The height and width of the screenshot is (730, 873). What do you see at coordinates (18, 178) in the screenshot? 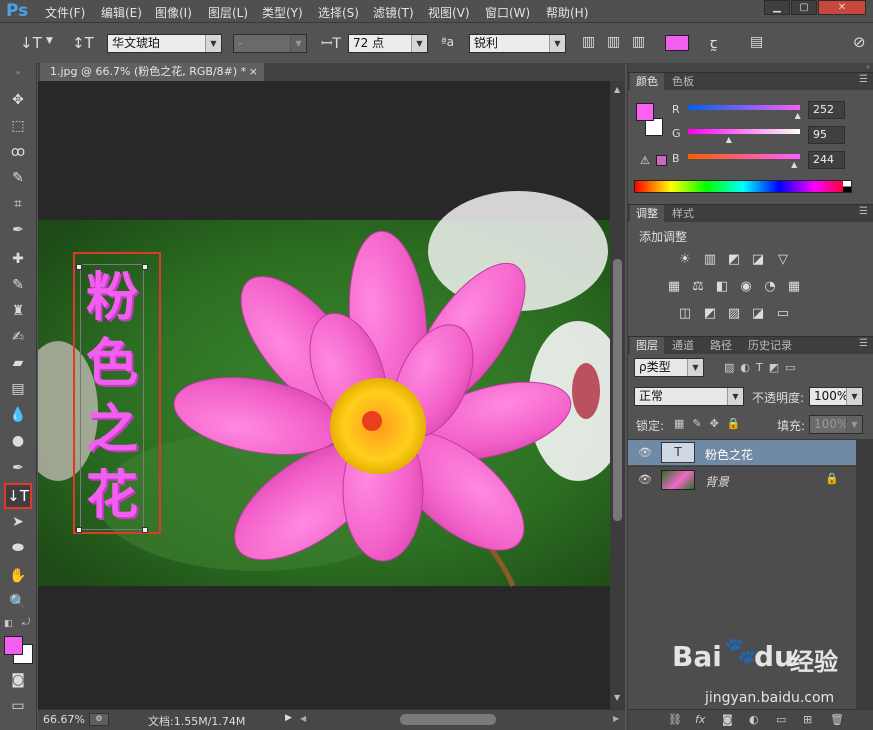
I see `quick-select-tool-icon: ✎` at bounding box center [18, 178].